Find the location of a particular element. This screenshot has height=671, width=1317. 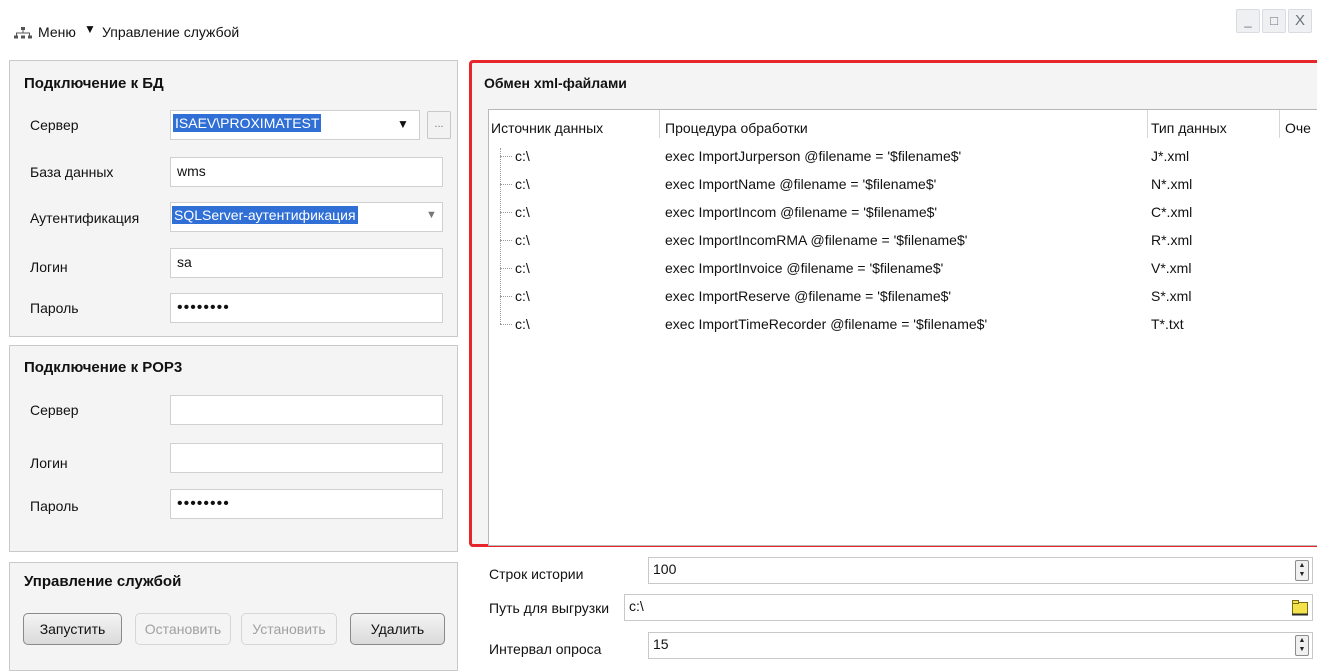

history-rows-spinner: ▲ ▼ is located at coordinates (1302, 570).